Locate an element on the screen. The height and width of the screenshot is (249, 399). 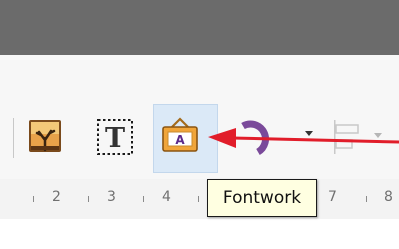
fontwork-glyph: A is located at coordinates (180, 140).